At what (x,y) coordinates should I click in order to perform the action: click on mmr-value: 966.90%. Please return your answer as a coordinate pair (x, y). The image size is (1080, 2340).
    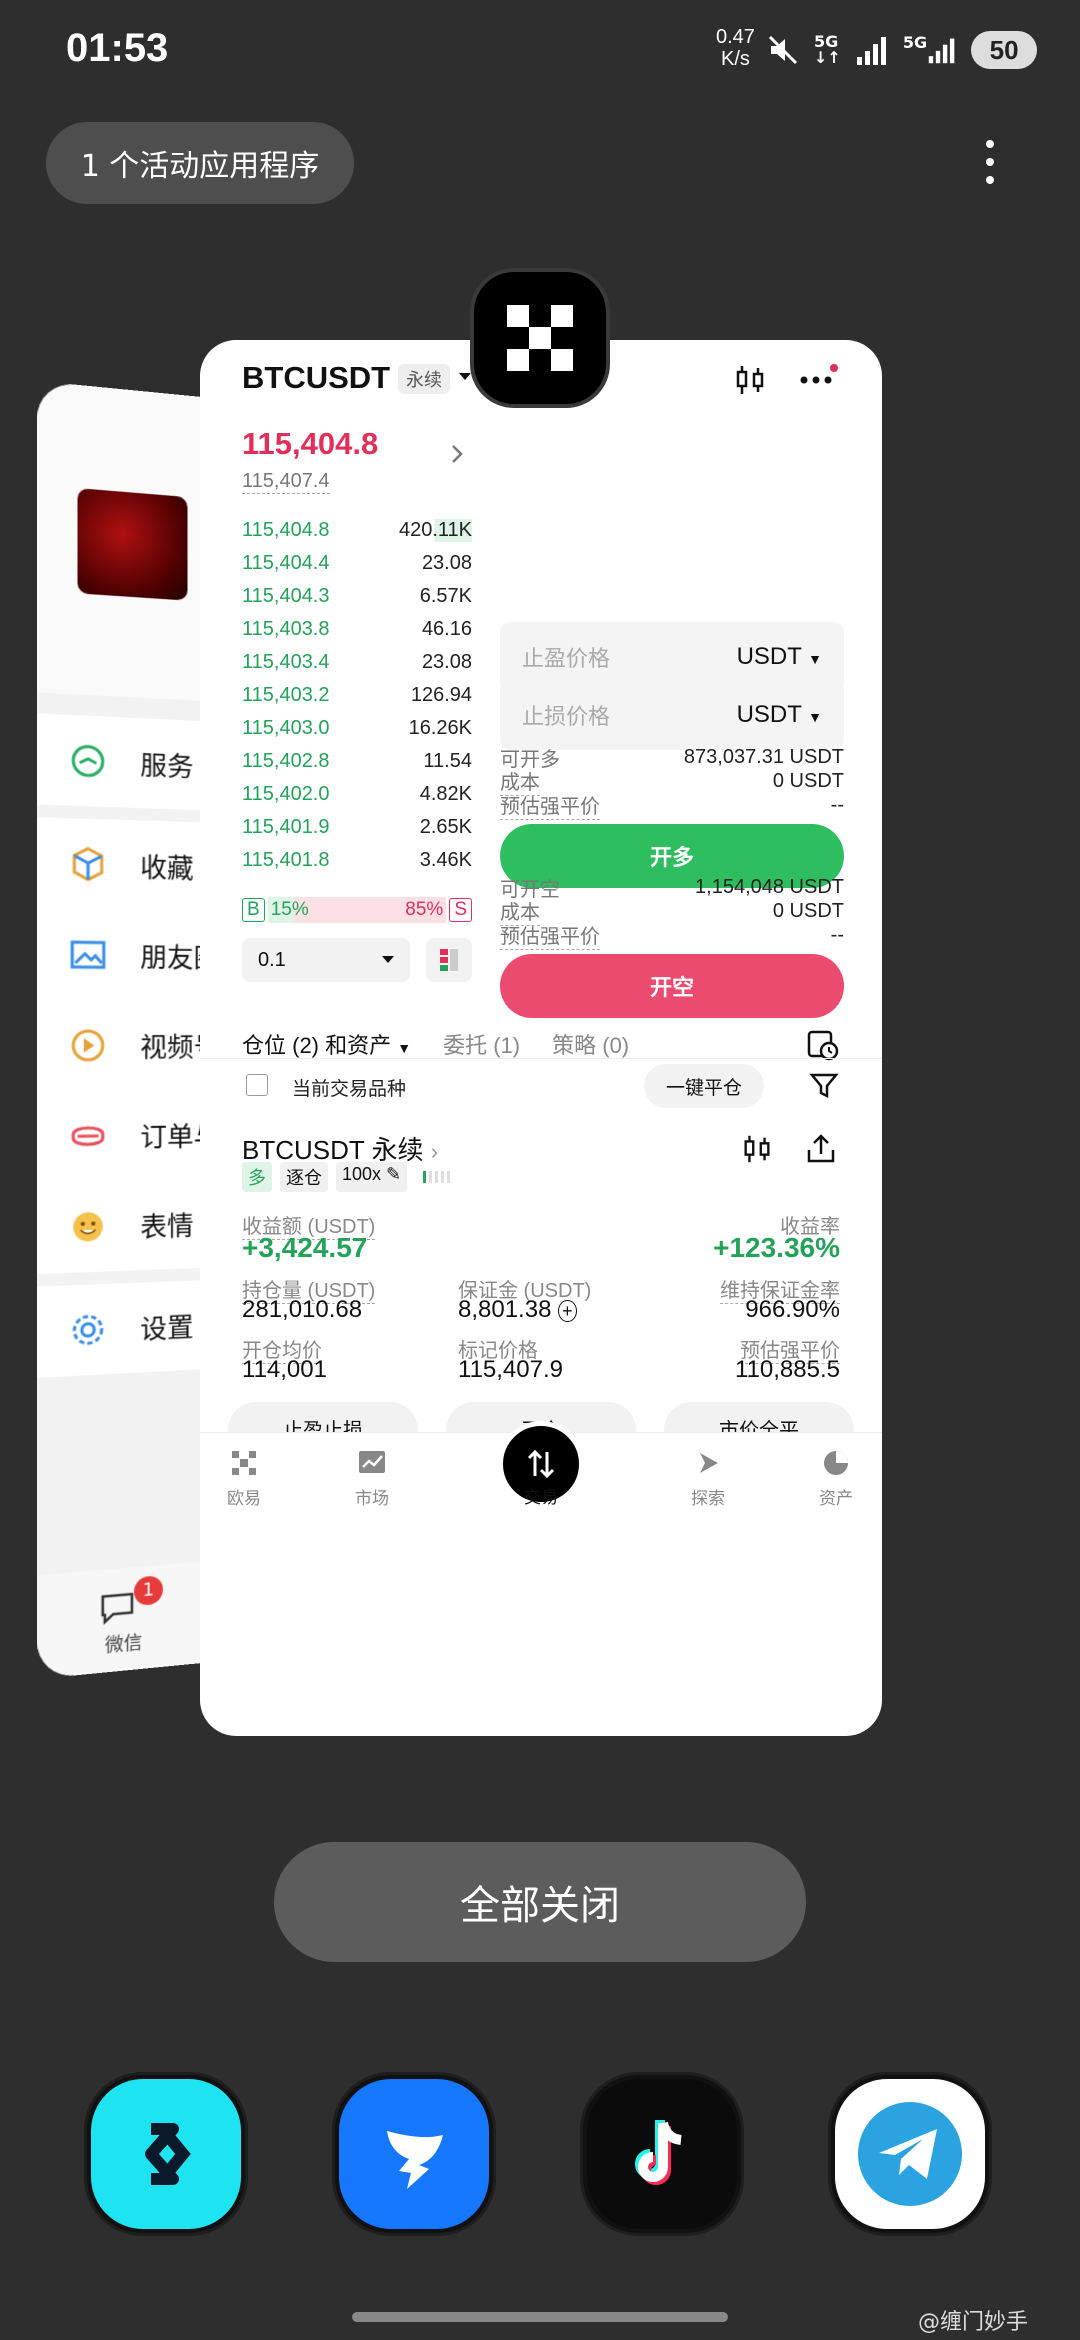
    Looking at the image, I should click on (792, 1309).